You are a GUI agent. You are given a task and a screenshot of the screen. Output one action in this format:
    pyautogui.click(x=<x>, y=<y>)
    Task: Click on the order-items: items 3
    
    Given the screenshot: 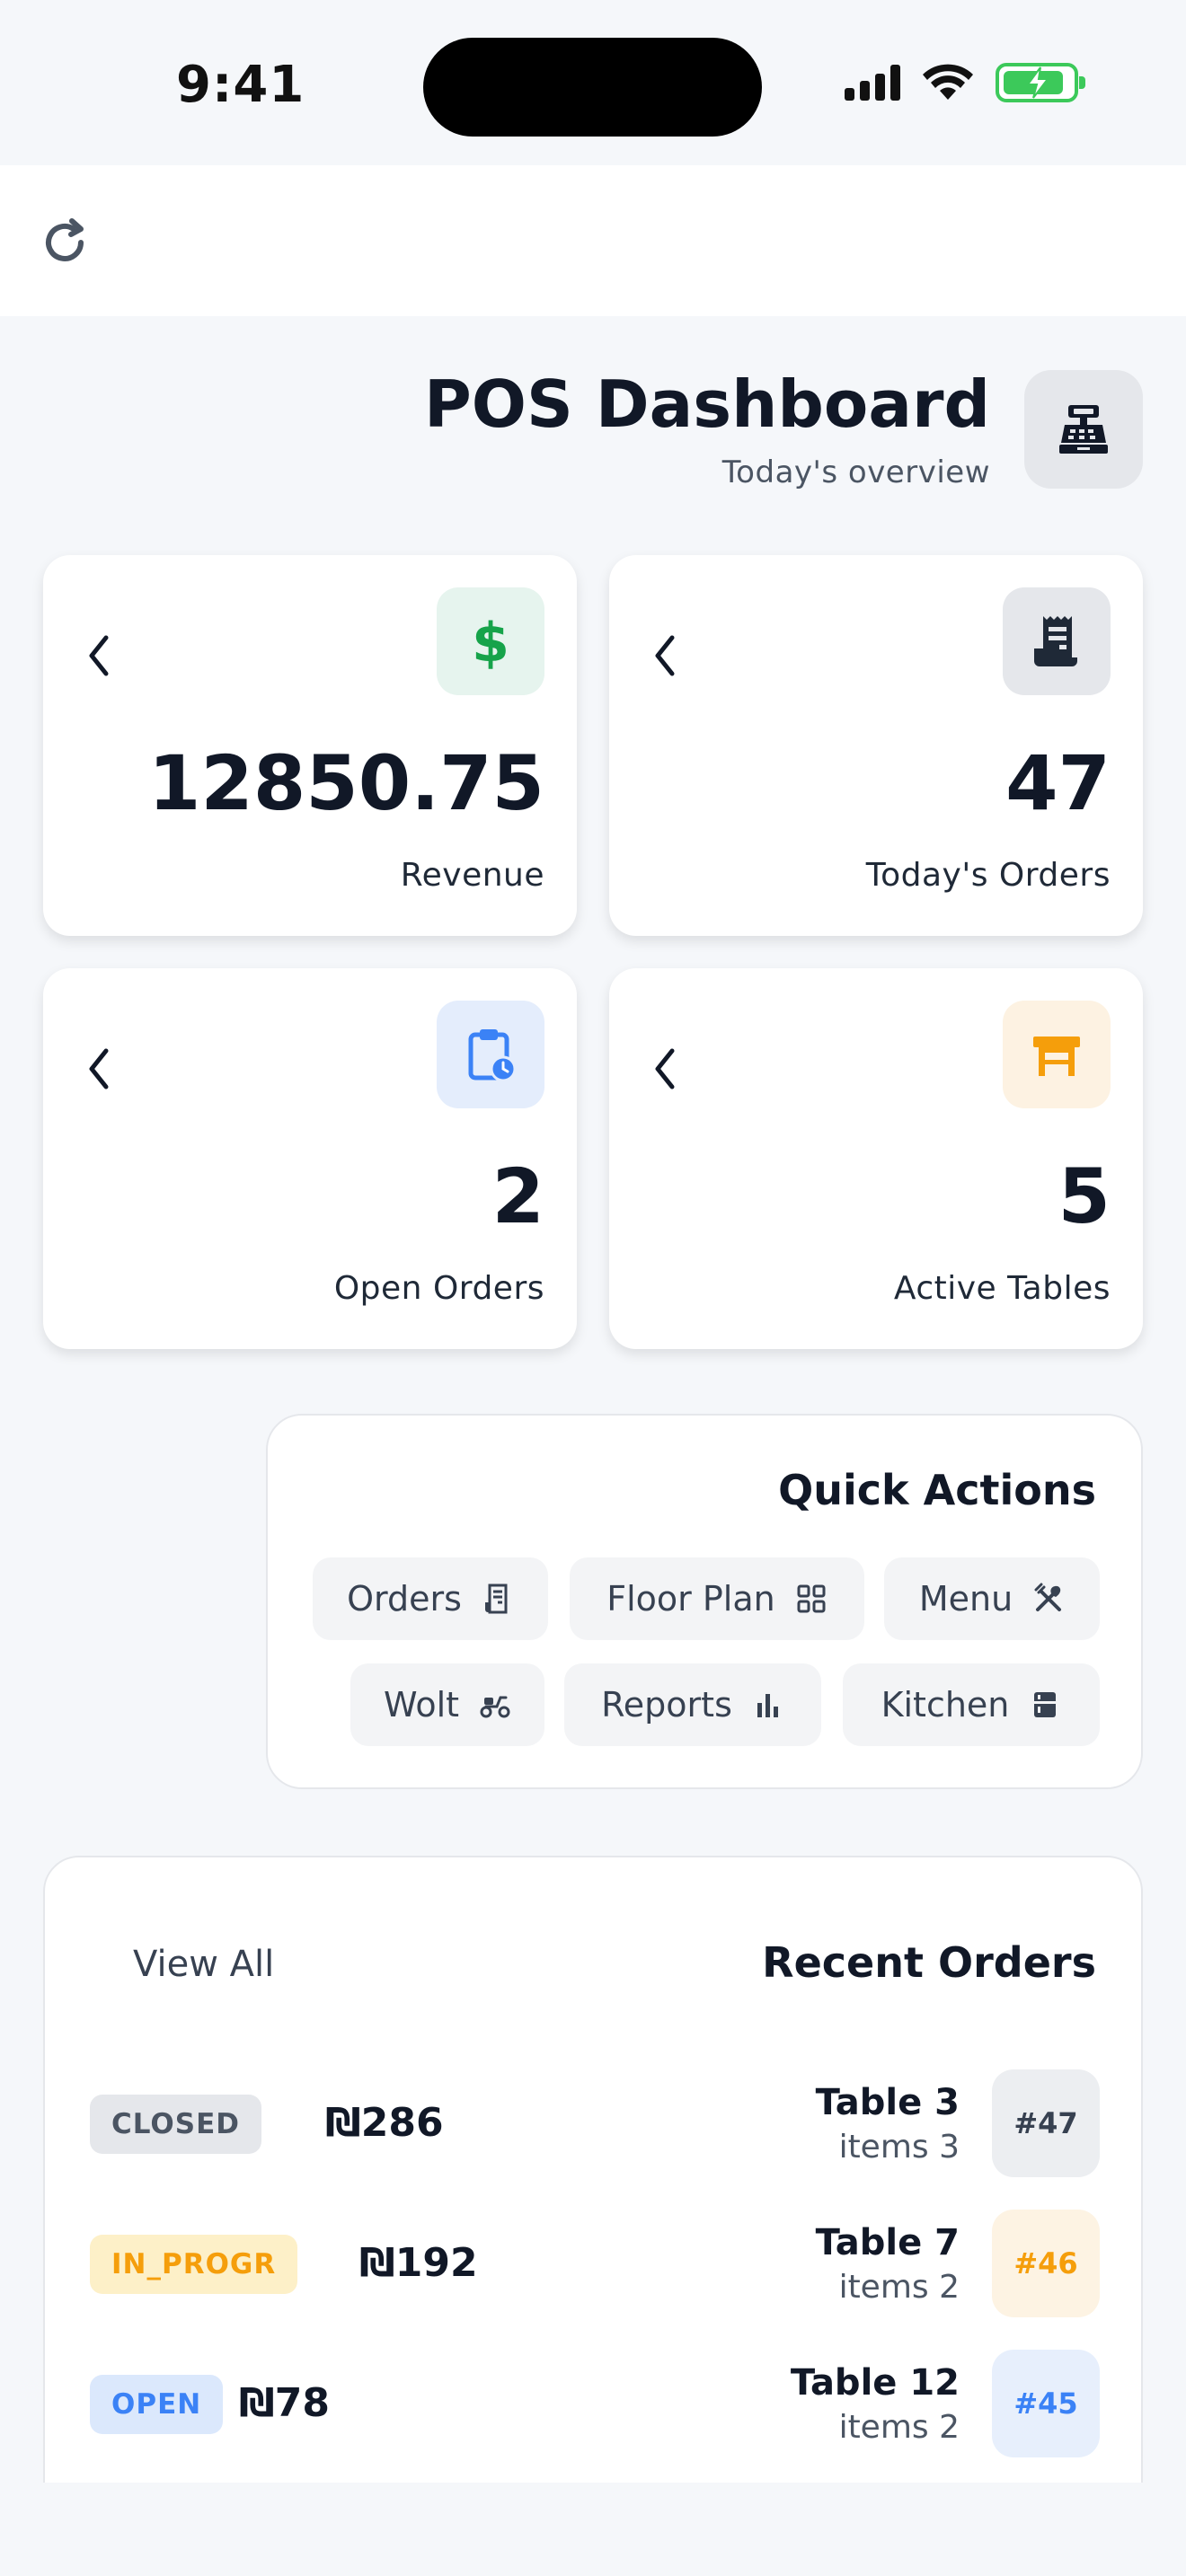 What is the action you would take?
    pyautogui.click(x=899, y=2147)
    